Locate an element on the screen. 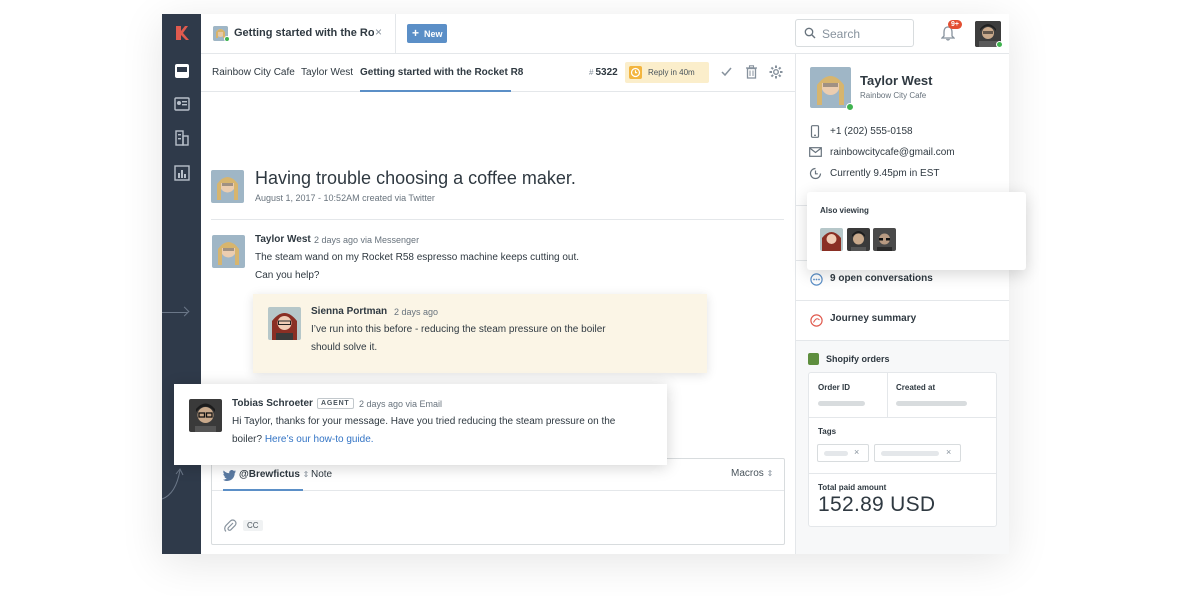  gear-icon is located at coordinates (776, 72).